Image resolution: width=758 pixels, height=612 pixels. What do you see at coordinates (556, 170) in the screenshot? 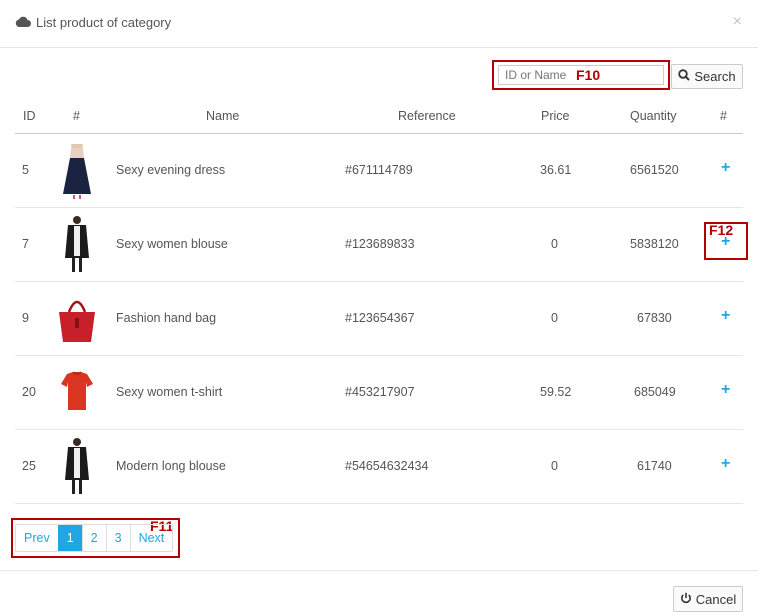
I see `row-price: 36.61` at bounding box center [556, 170].